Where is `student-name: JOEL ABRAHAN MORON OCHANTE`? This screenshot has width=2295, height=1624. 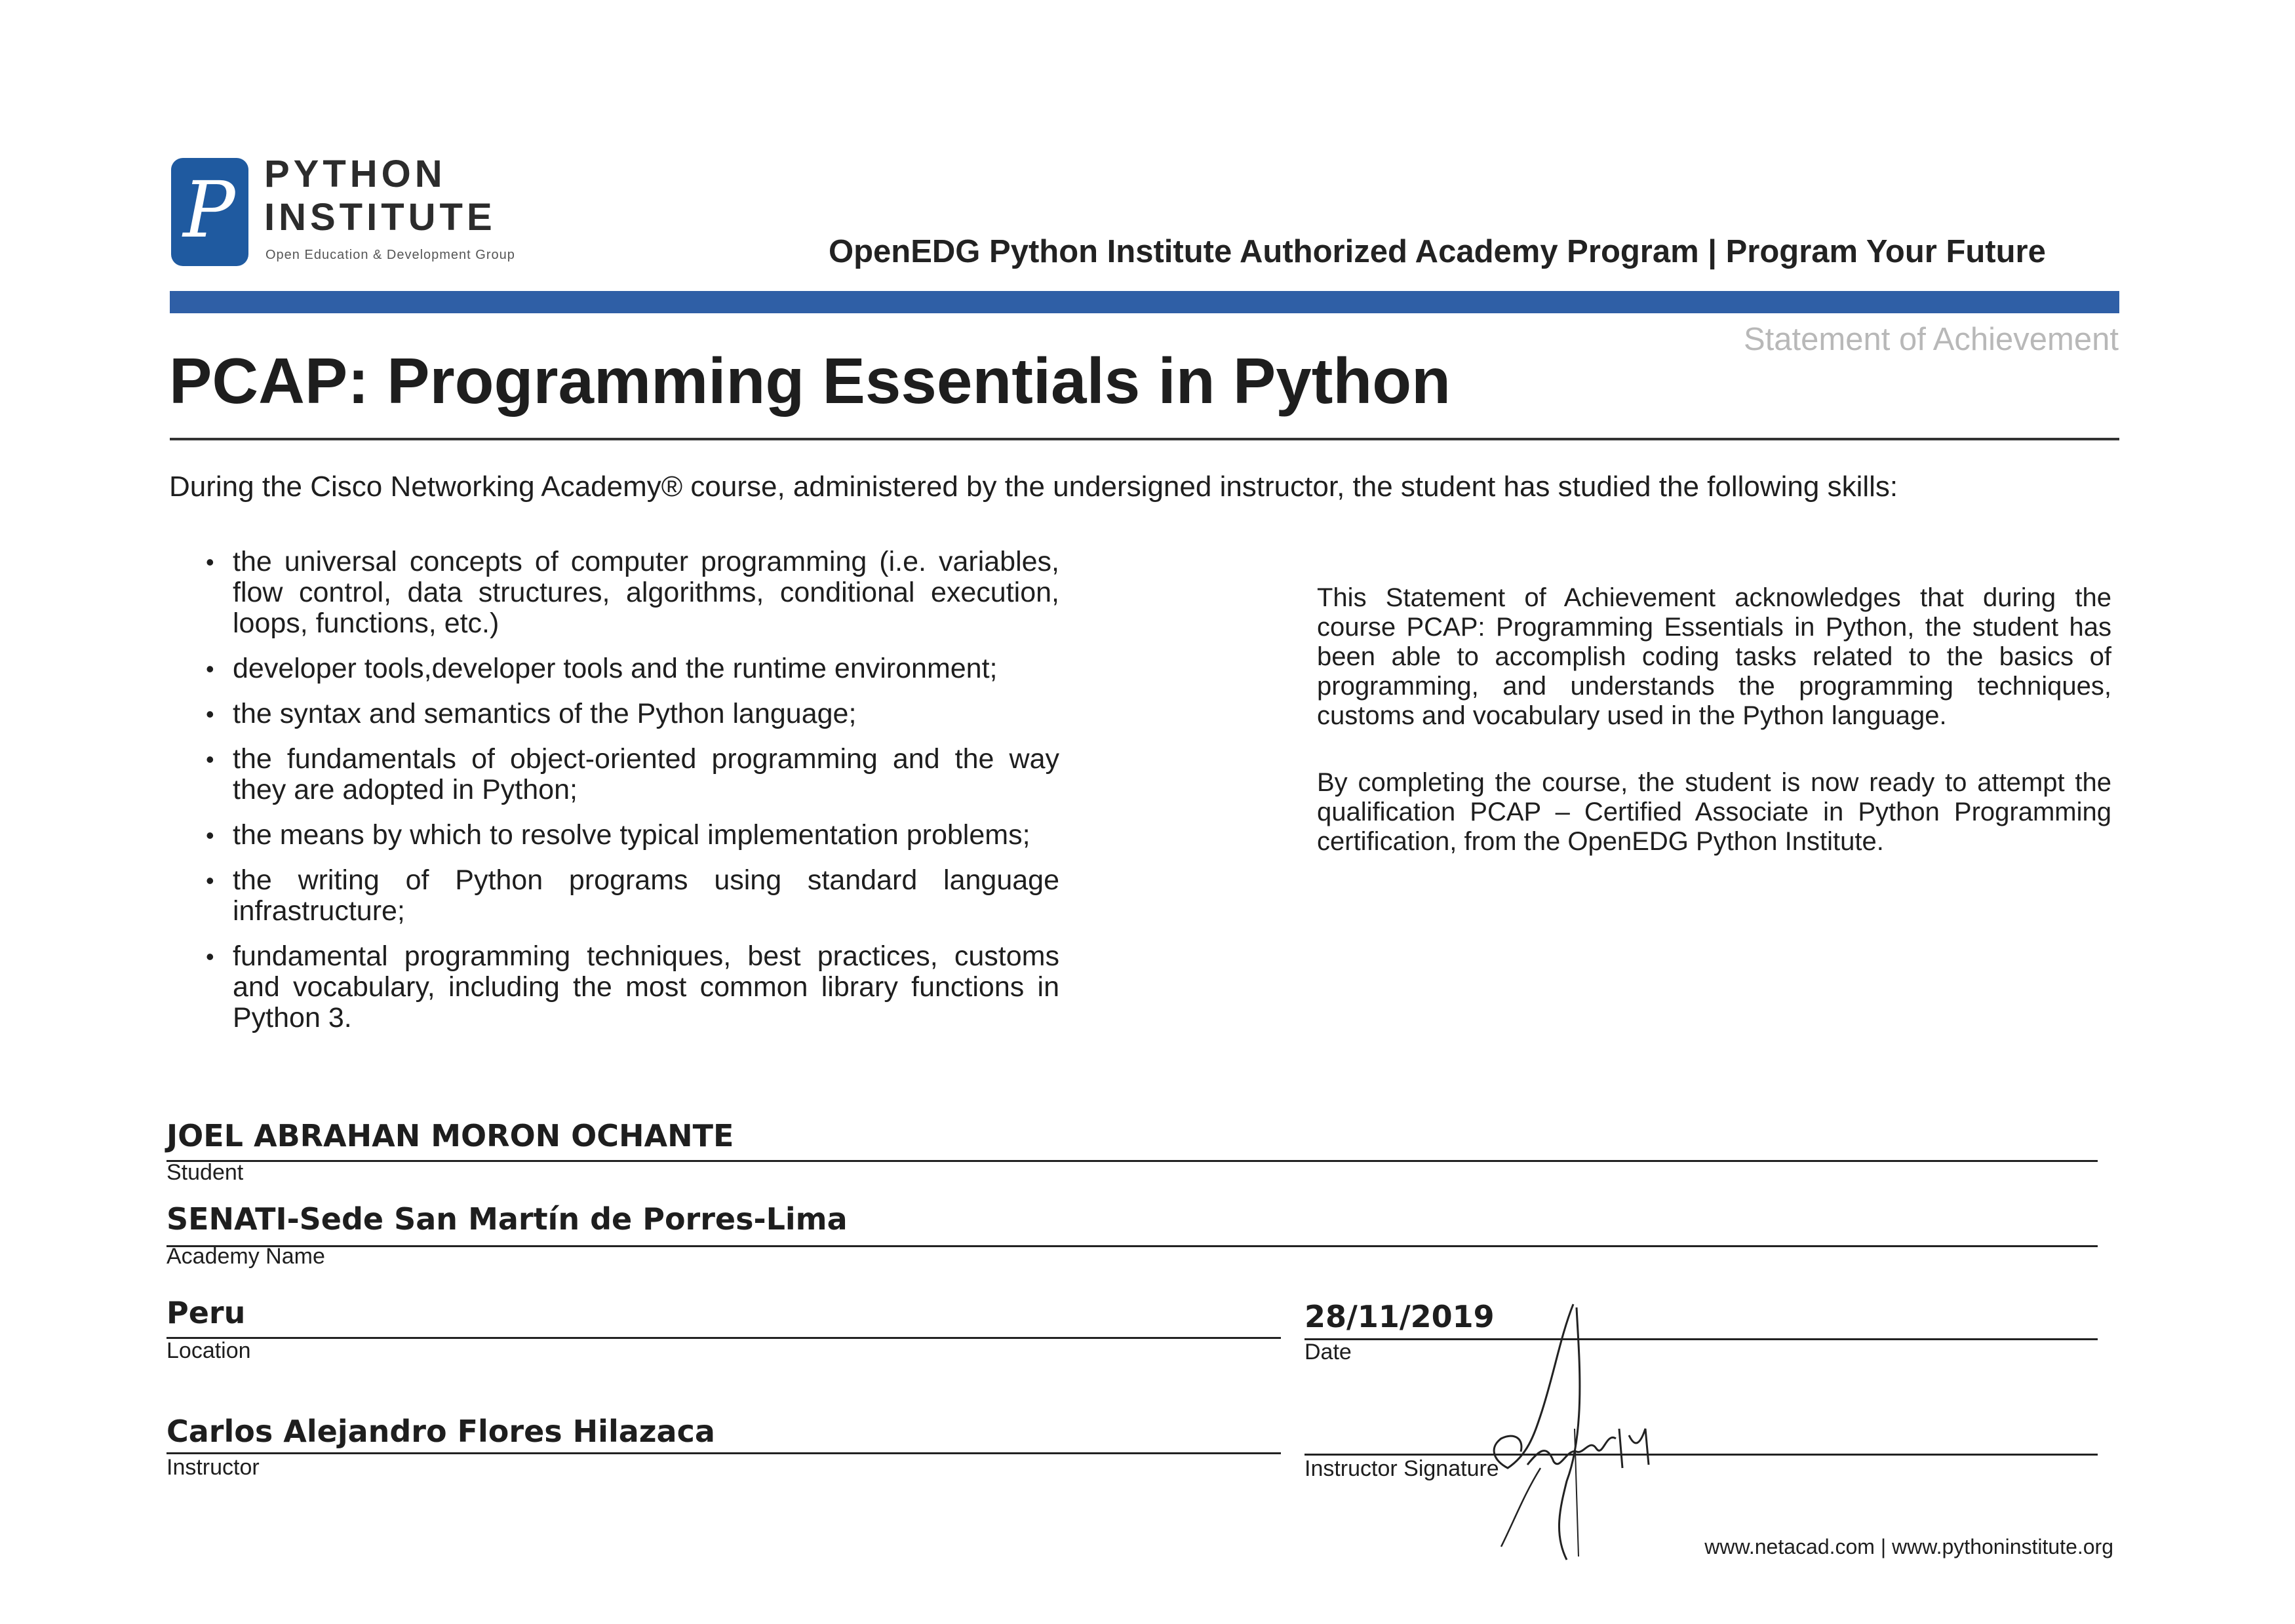 student-name: JOEL ABRAHAN MORON OCHANTE is located at coordinates (451, 1135).